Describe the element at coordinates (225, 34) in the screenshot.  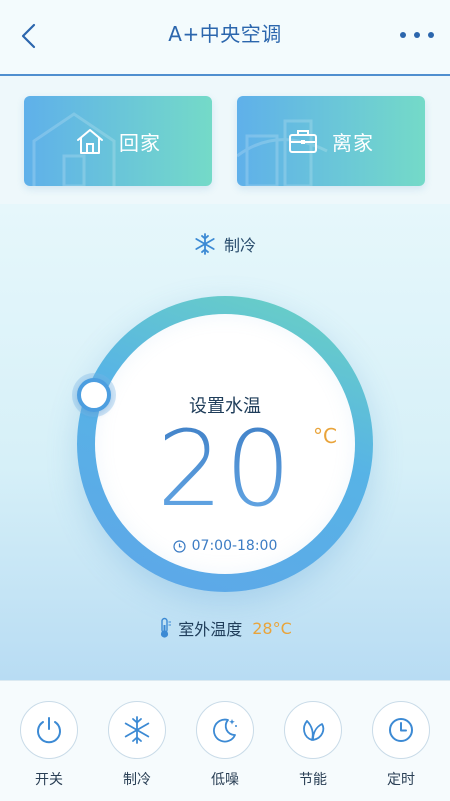
I see `page-title: A+中央空调` at that location.